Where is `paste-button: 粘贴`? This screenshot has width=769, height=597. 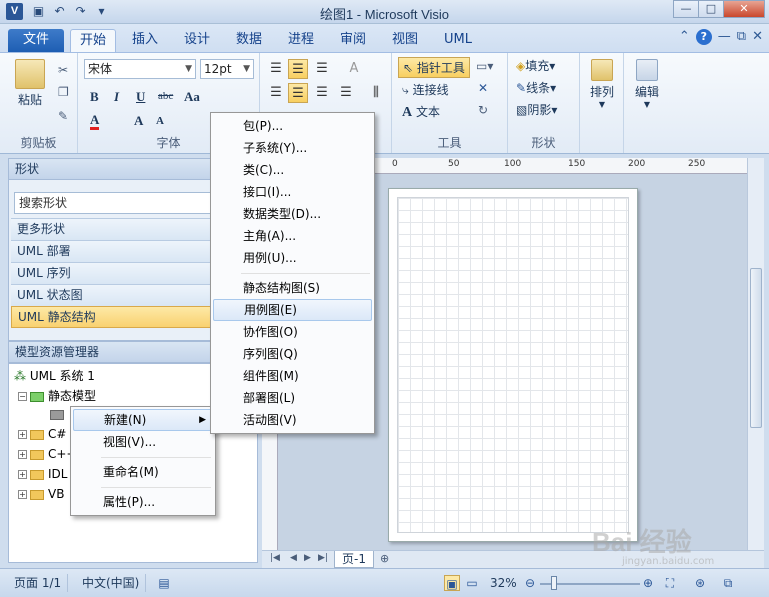
paste-button: 粘贴 is located at coordinates (30, 83).